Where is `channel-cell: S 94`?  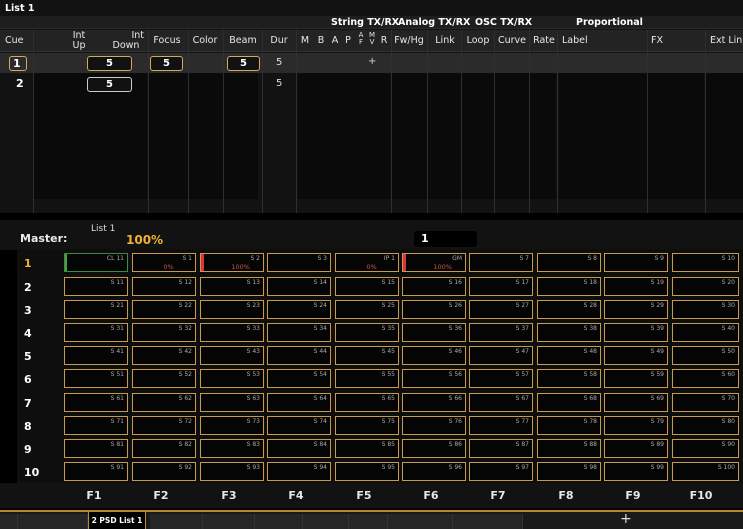 channel-cell: S 94 is located at coordinates (299, 471).